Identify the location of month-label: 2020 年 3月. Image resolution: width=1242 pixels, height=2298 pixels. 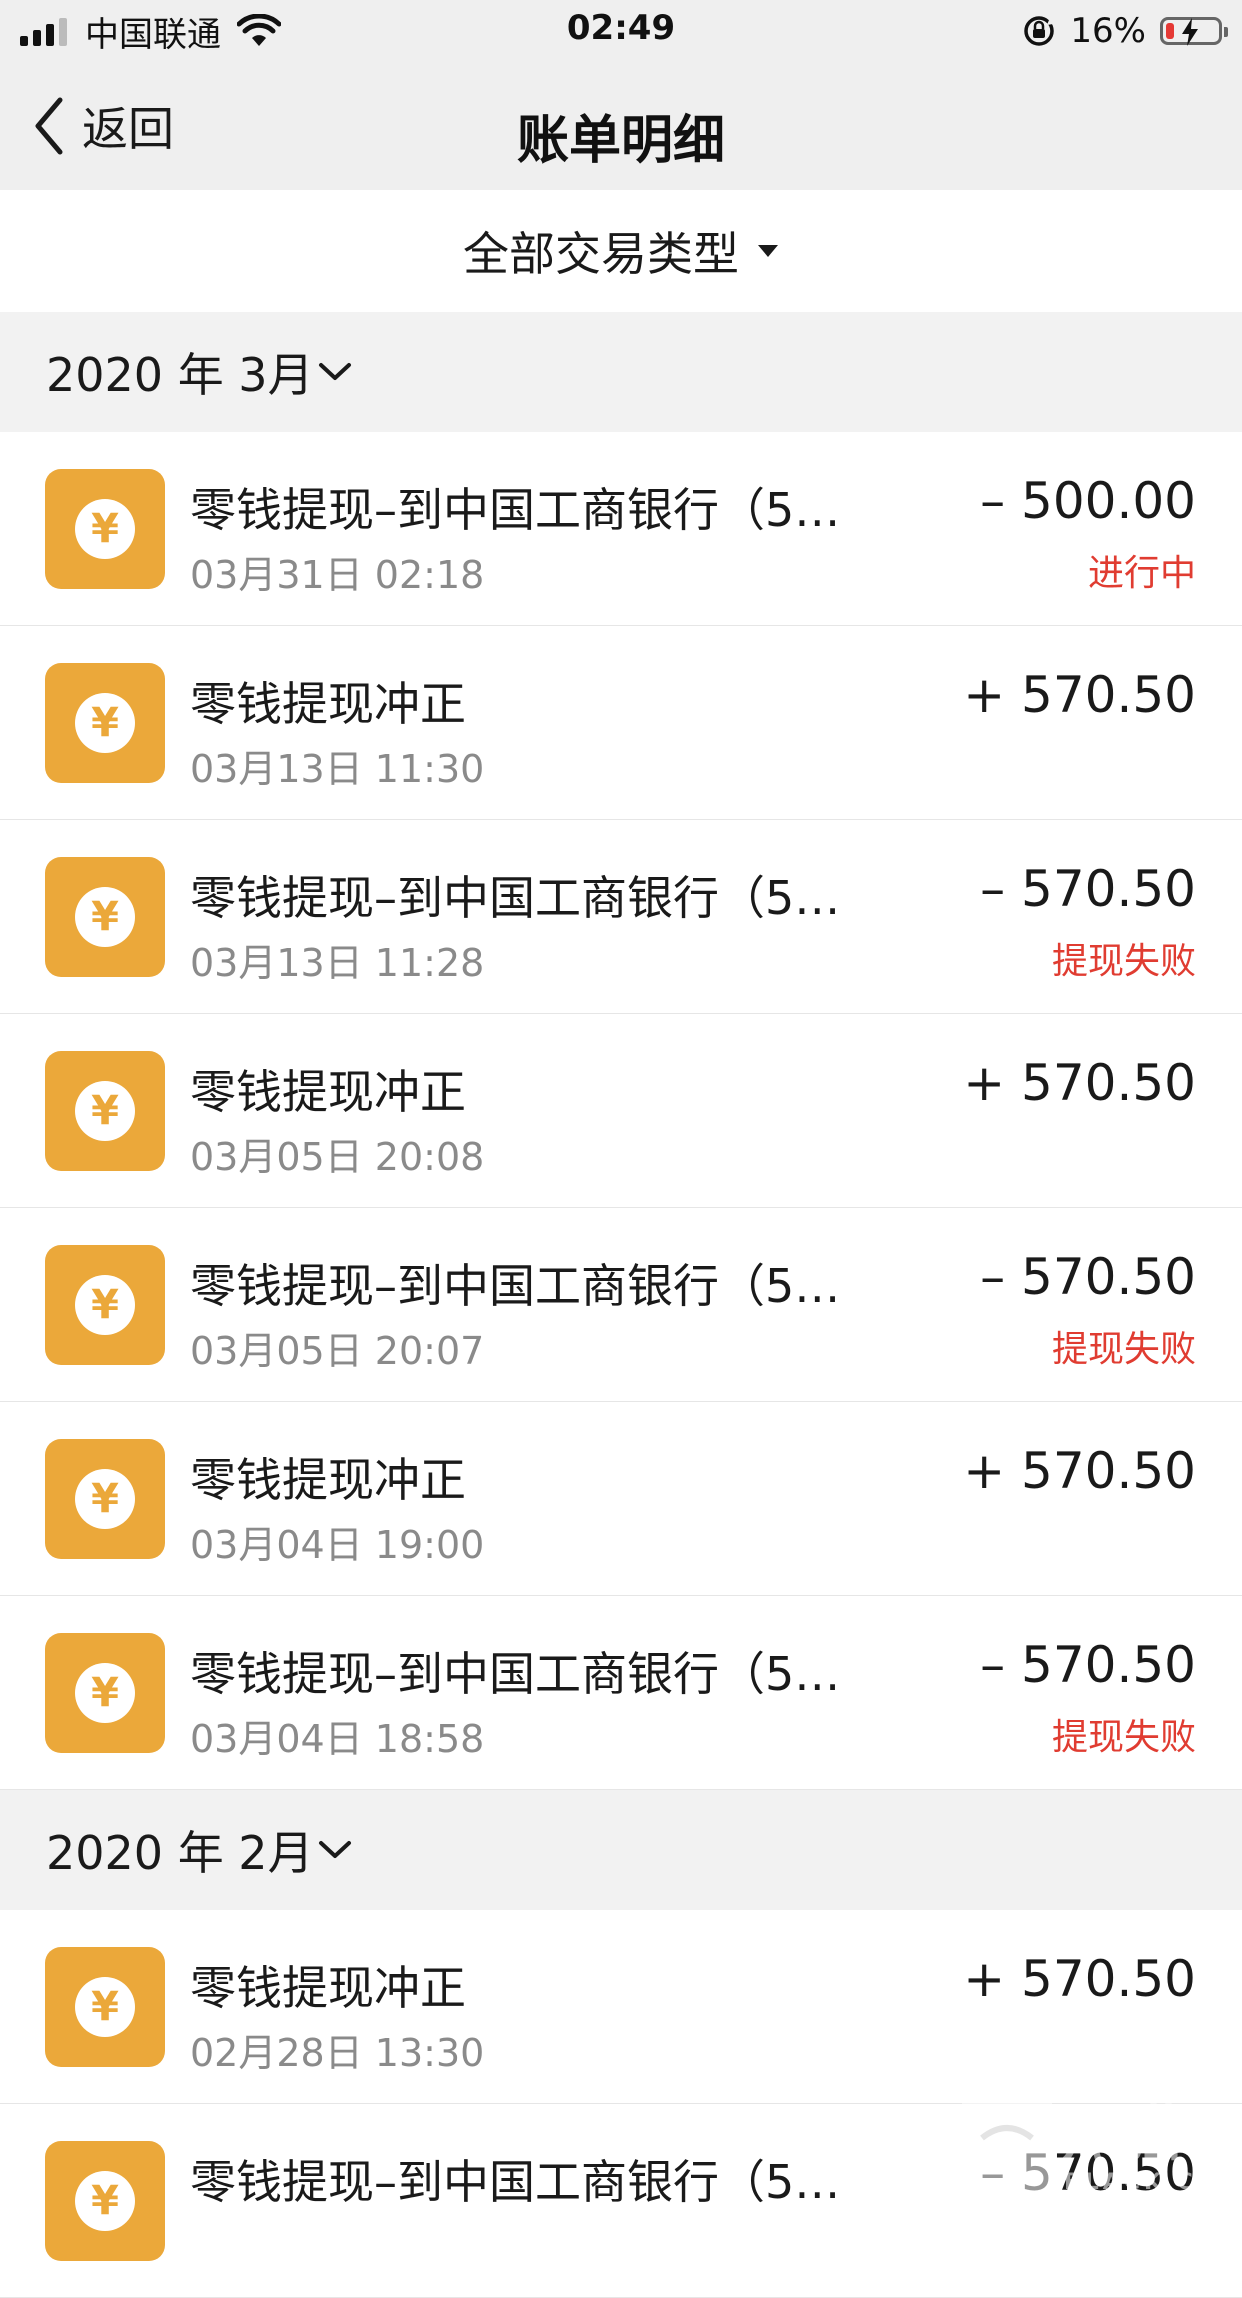
(180, 375).